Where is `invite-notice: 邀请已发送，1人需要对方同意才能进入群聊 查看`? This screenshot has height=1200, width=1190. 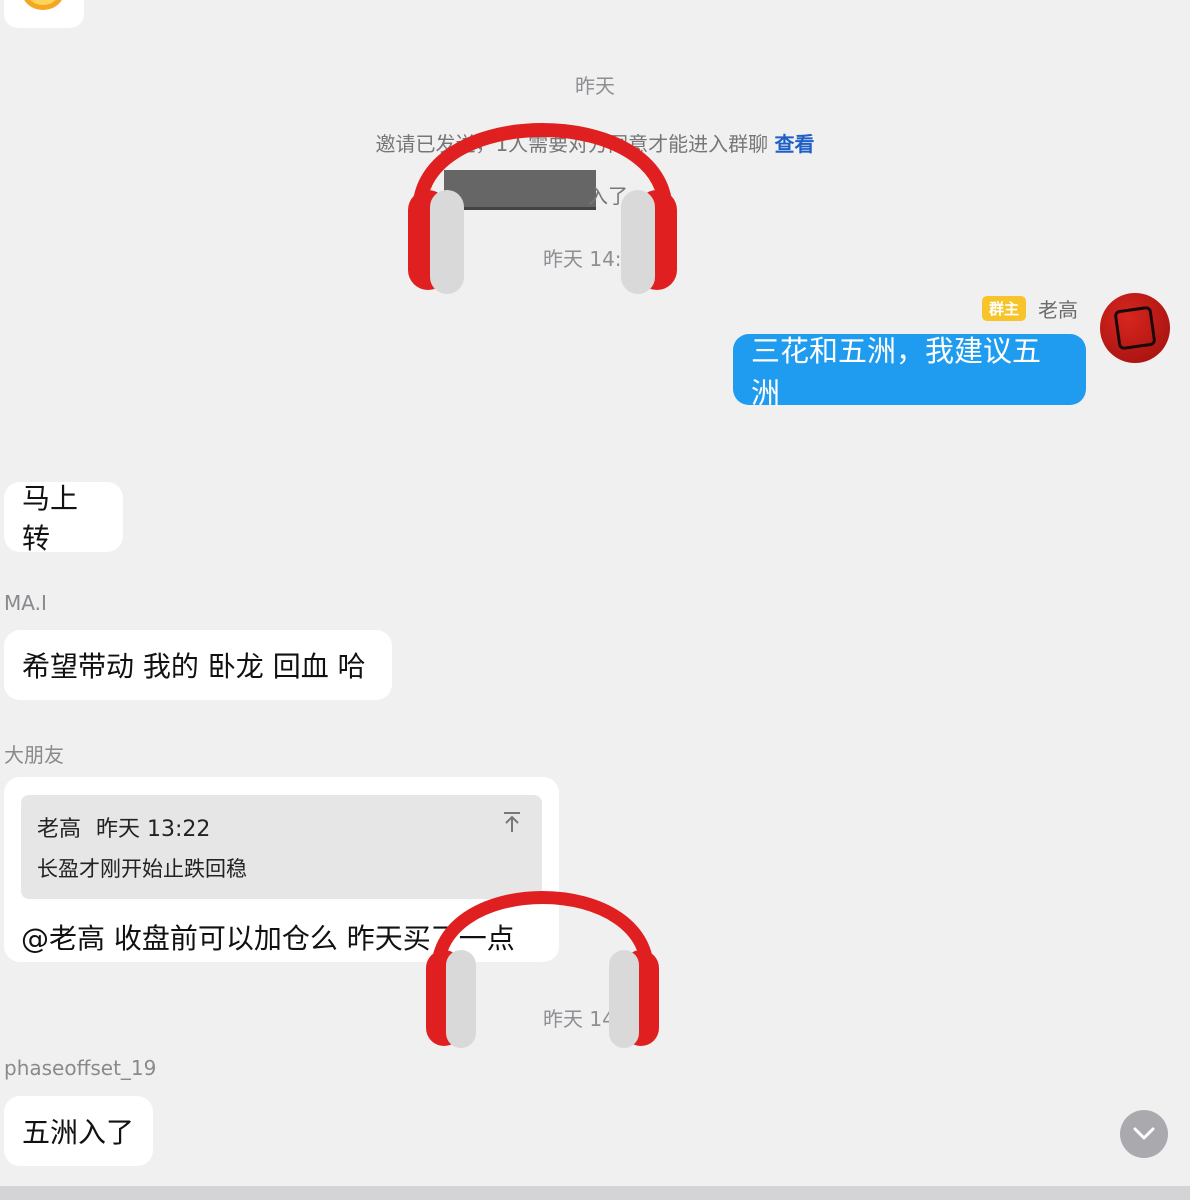 invite-notice: 邀请已发送，1人需要对方同意才能进入群聊 查看 is located at coordinates (595, 142).